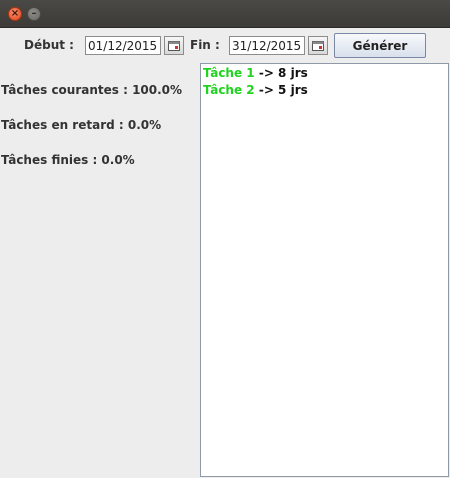 The height and width of the screenshot is (478, 450). Describe the element at coordinates (34, 14) in the screenshot. I see `minimize-icon: –` at that location.